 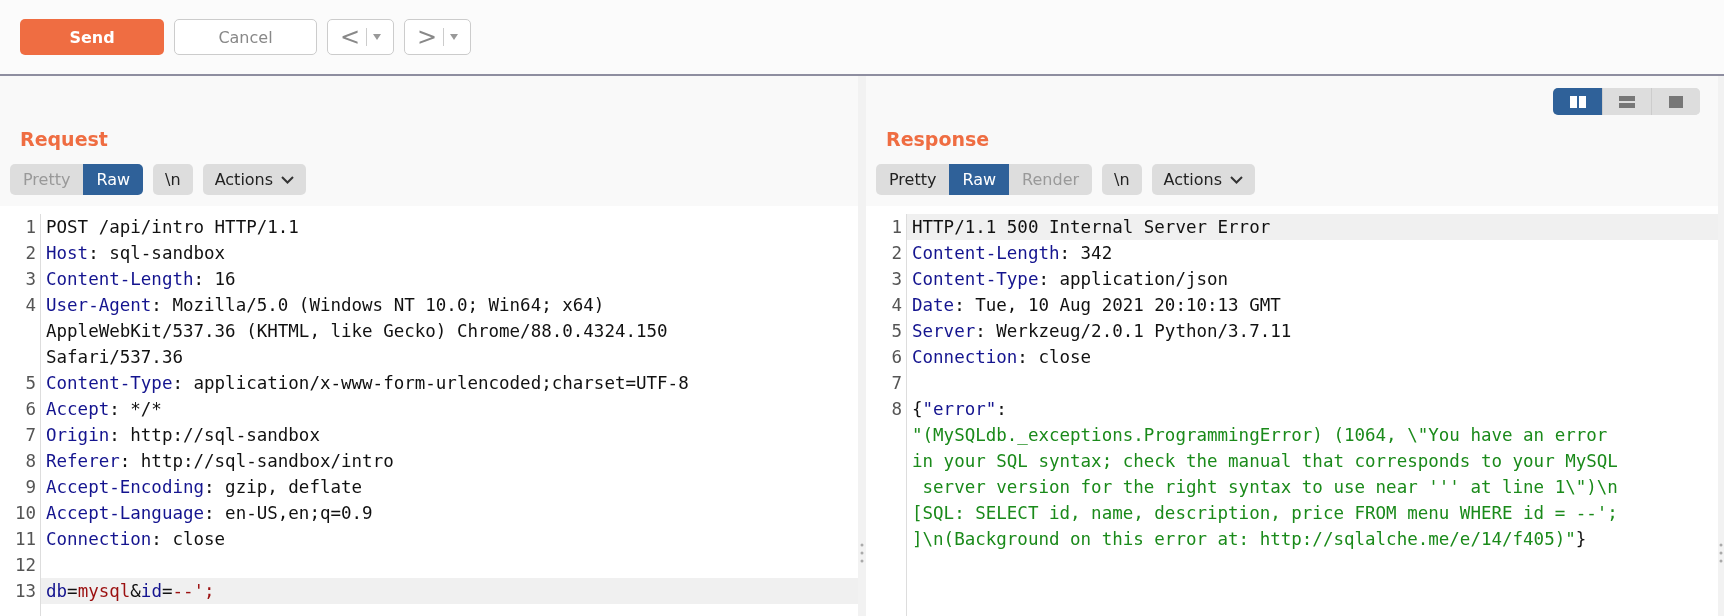 I want to click on line-number: 12, so click(x=25, y=565).